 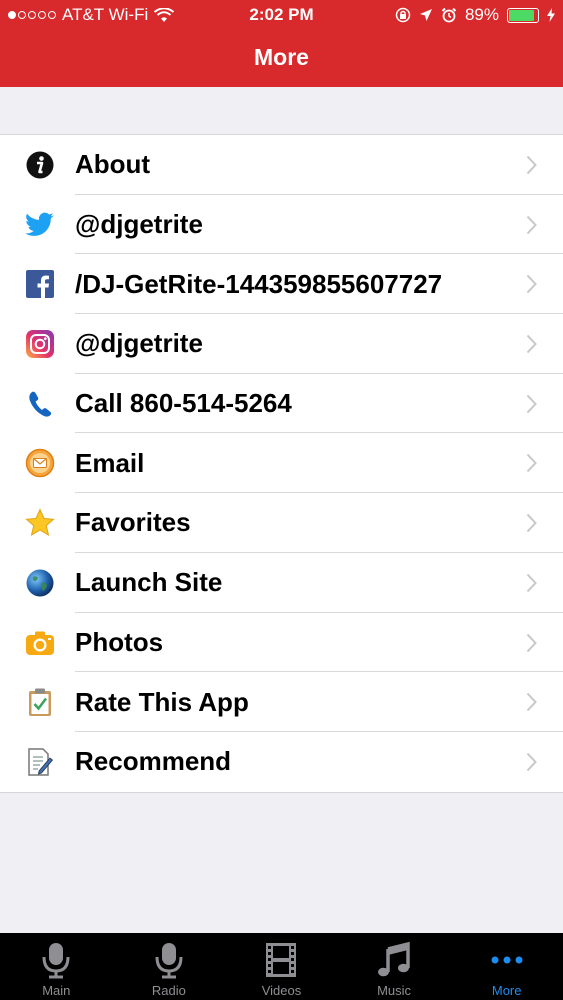 What do you see at coordinates (523, 15) in the screenshot?
I see `battery-icon` at bounding box center [523, 15].